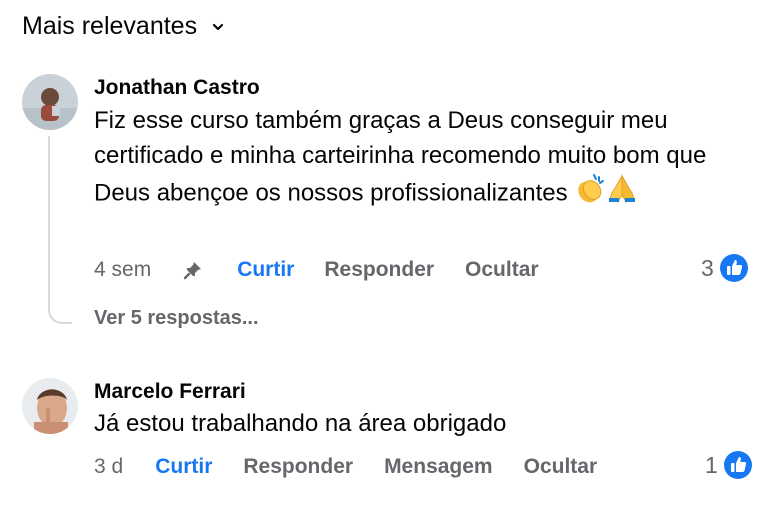 This screenshot has height=509, width=768. What do you see at coordinates (122, 270) in the screenshot?
I see `comment-time: 4 sem` at bounding box center [122, 270].